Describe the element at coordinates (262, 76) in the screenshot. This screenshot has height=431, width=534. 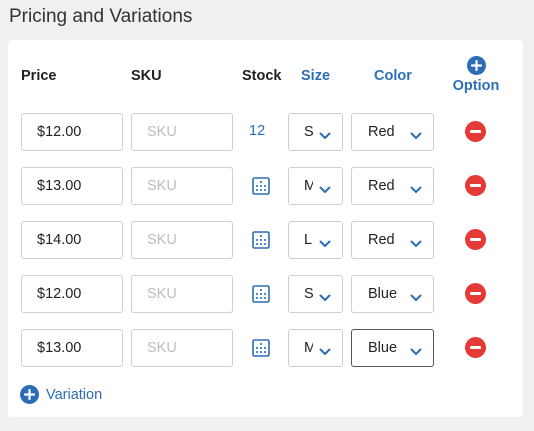
I see `stock-header: Stock` at that location.